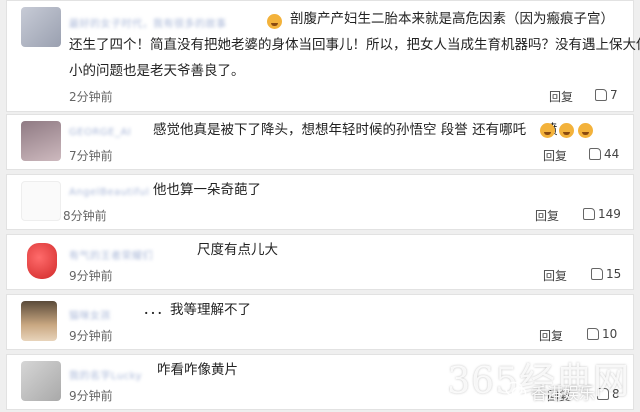 Image resolution: width=640 pixels, height=412 pixels. What do you see at coordinates (563, 393) in the screenshot?
I see `wechat-label: 香港娱乐` at bounding box center [563, 393].